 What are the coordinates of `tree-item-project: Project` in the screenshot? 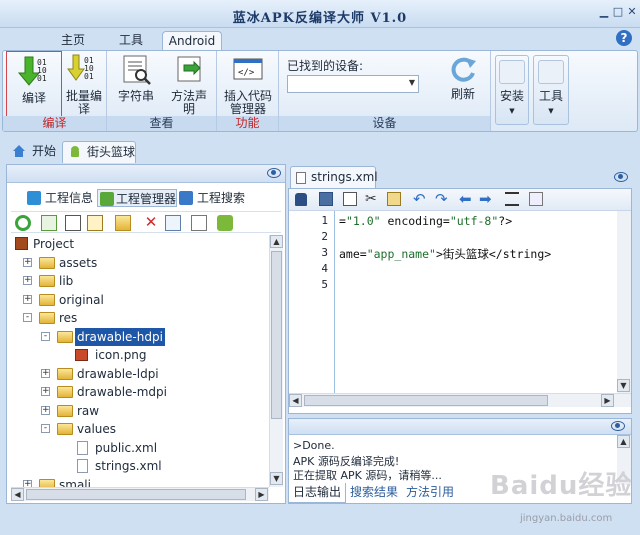 It's located at (136, 244).